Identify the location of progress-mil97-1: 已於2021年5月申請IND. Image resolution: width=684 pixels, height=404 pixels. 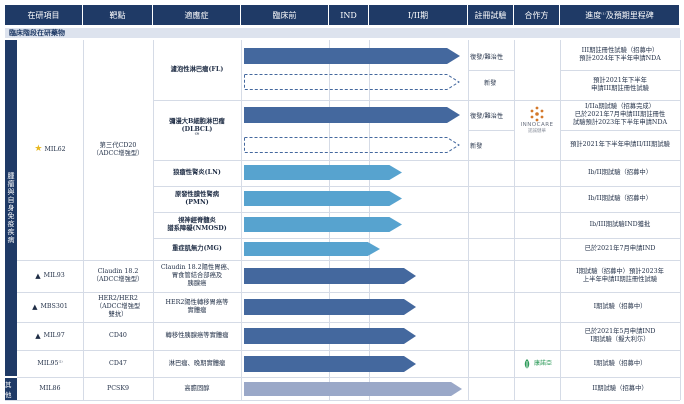
(620, 332).